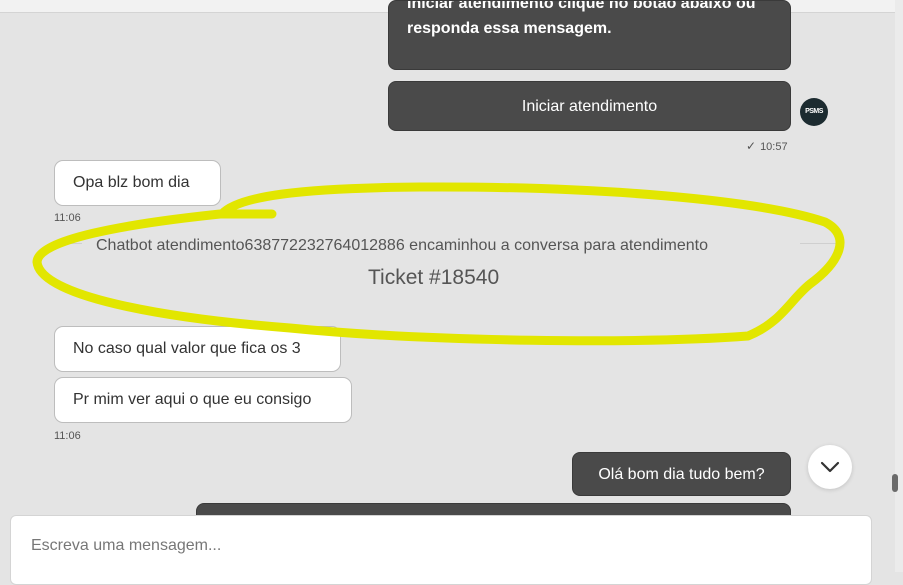 The image size is (903, 585). What do you see at coordinates (68, 243) in the screenshot?
I see `divider-left` at bounding box center [68, 243].